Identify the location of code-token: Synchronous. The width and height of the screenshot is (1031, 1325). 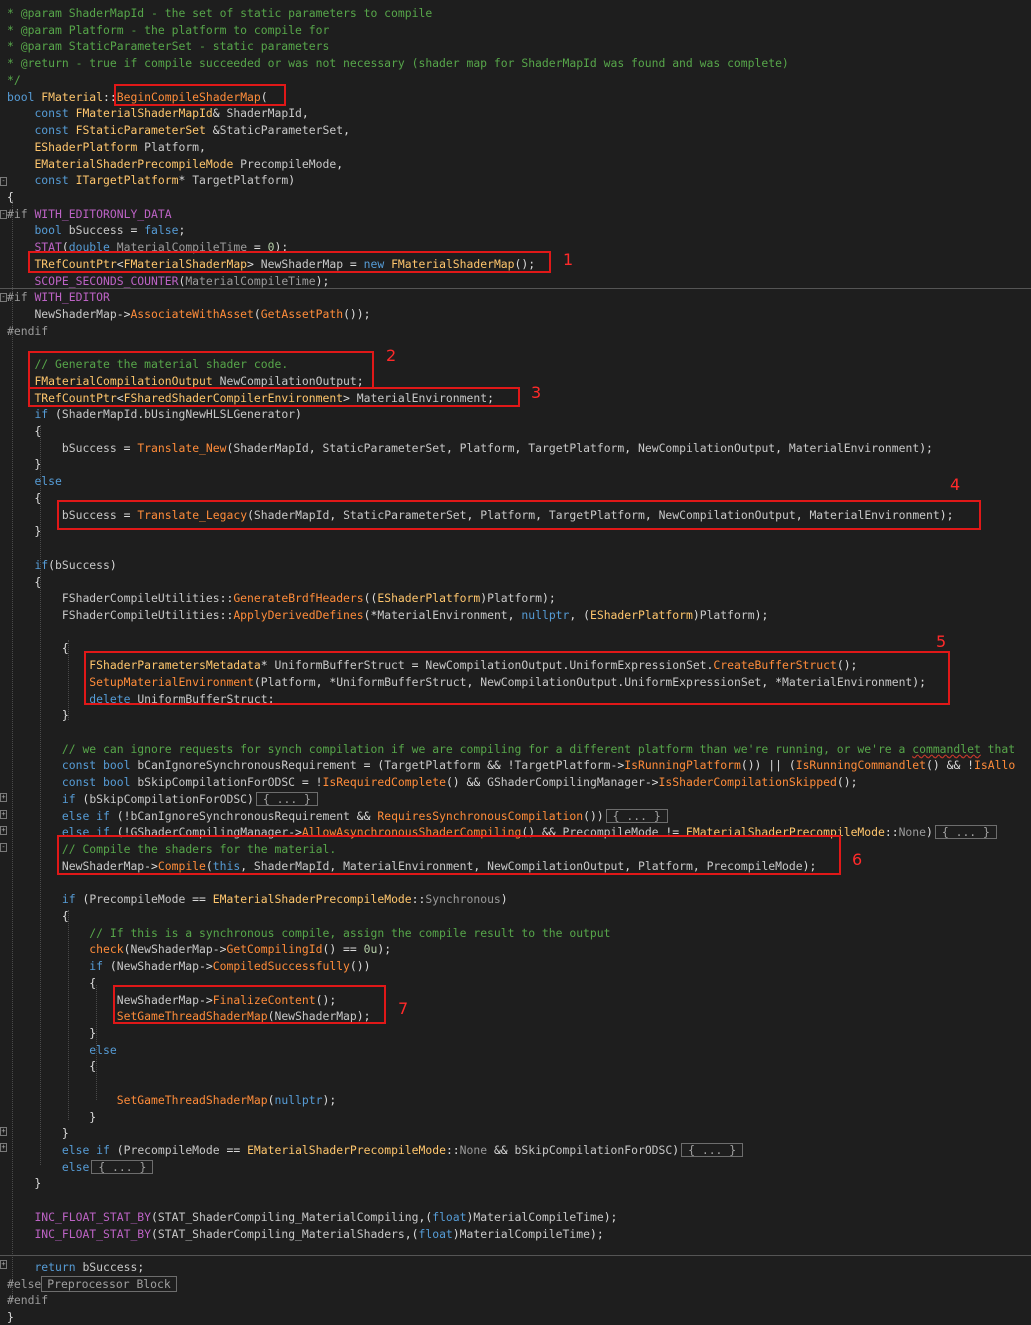
(463, 899).